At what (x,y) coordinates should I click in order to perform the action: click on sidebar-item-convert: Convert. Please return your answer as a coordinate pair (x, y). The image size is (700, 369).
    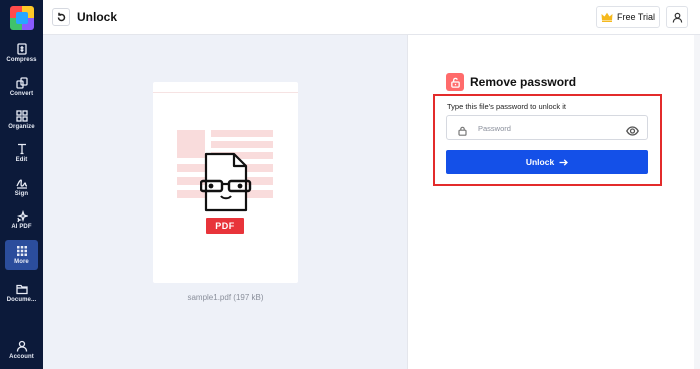
    Looking at the image, I should click on (21, 87).